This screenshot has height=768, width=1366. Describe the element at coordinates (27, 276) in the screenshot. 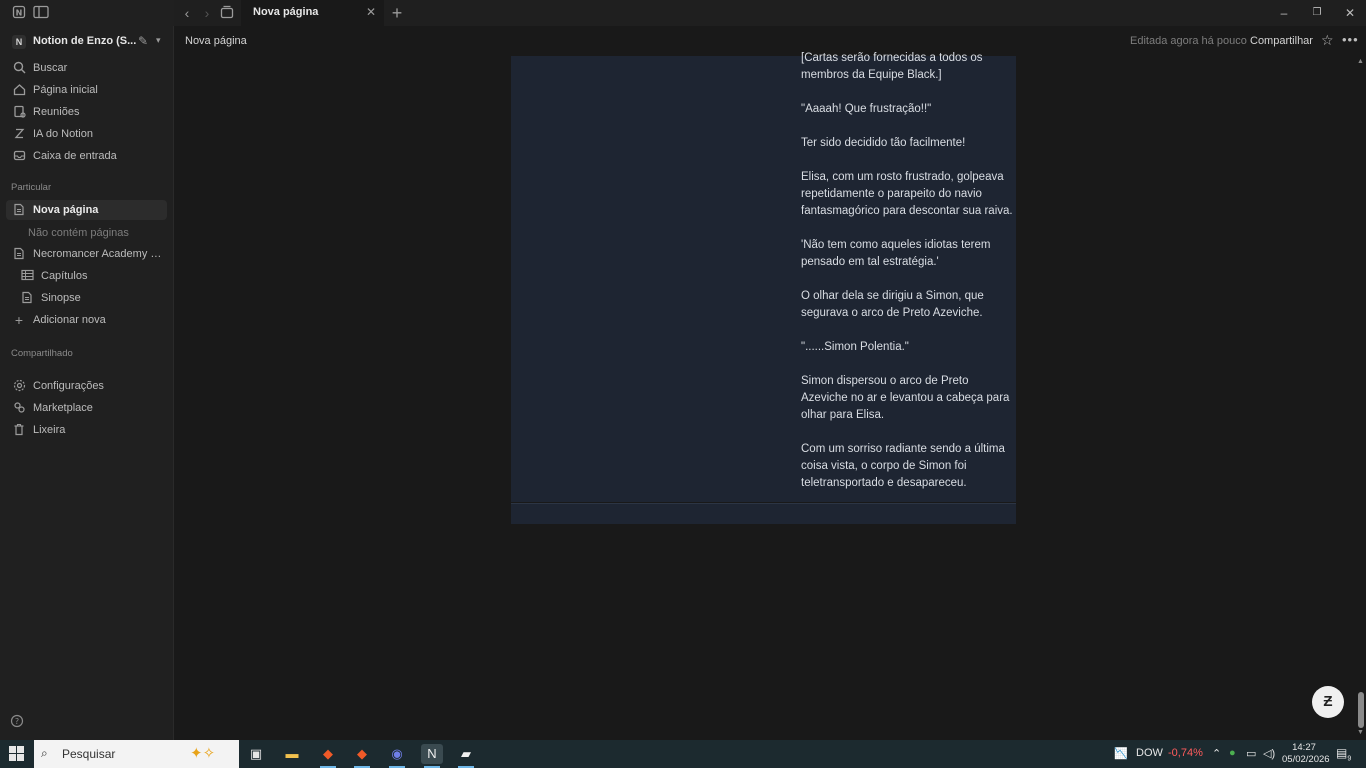

I see `table-icon` at that location.